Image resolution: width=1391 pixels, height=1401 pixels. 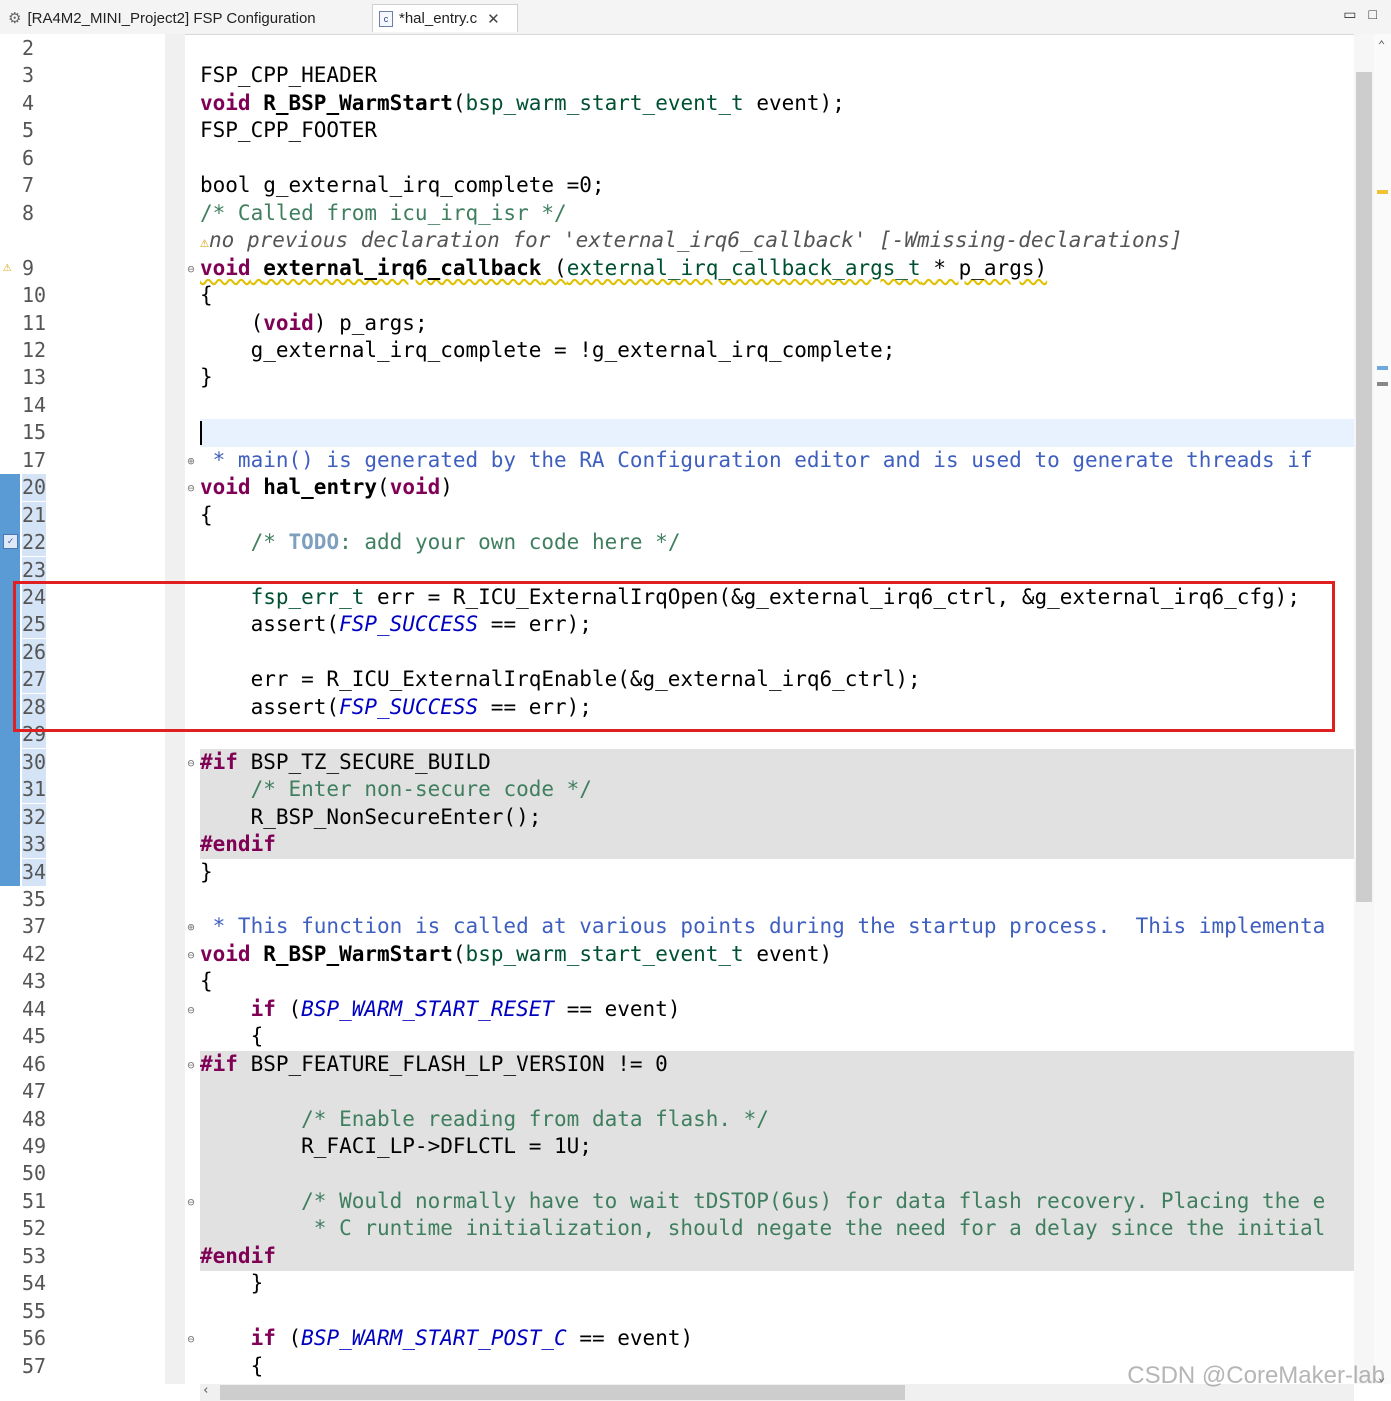 What do you see at coordinates (34, 1146) in the screenshot?
I see `line-number: 49` at bounding box center [34, 1146].